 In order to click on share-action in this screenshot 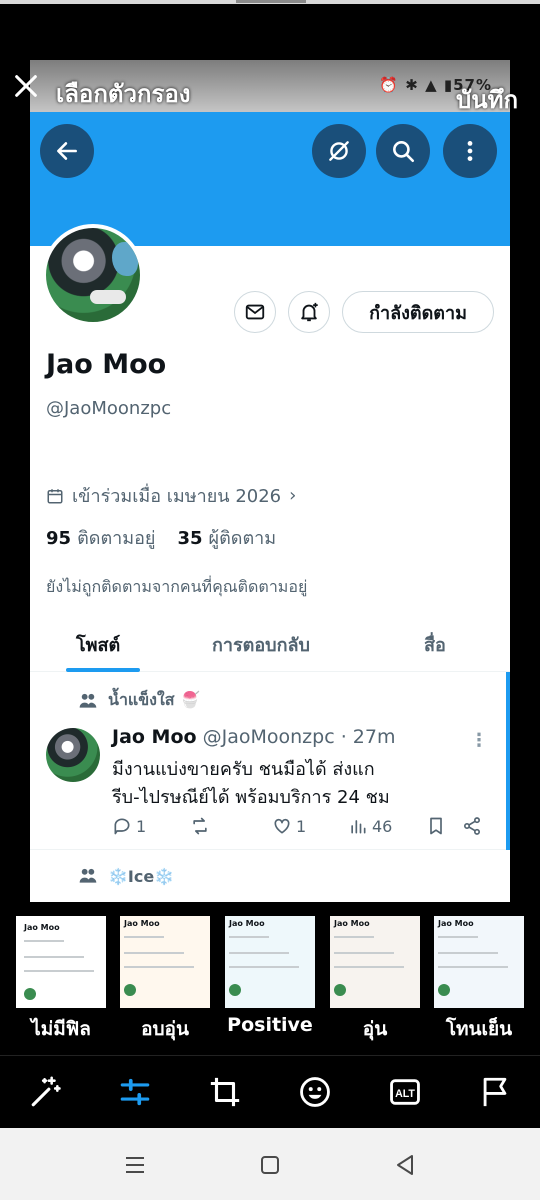, I will do `click(472, 826)`.